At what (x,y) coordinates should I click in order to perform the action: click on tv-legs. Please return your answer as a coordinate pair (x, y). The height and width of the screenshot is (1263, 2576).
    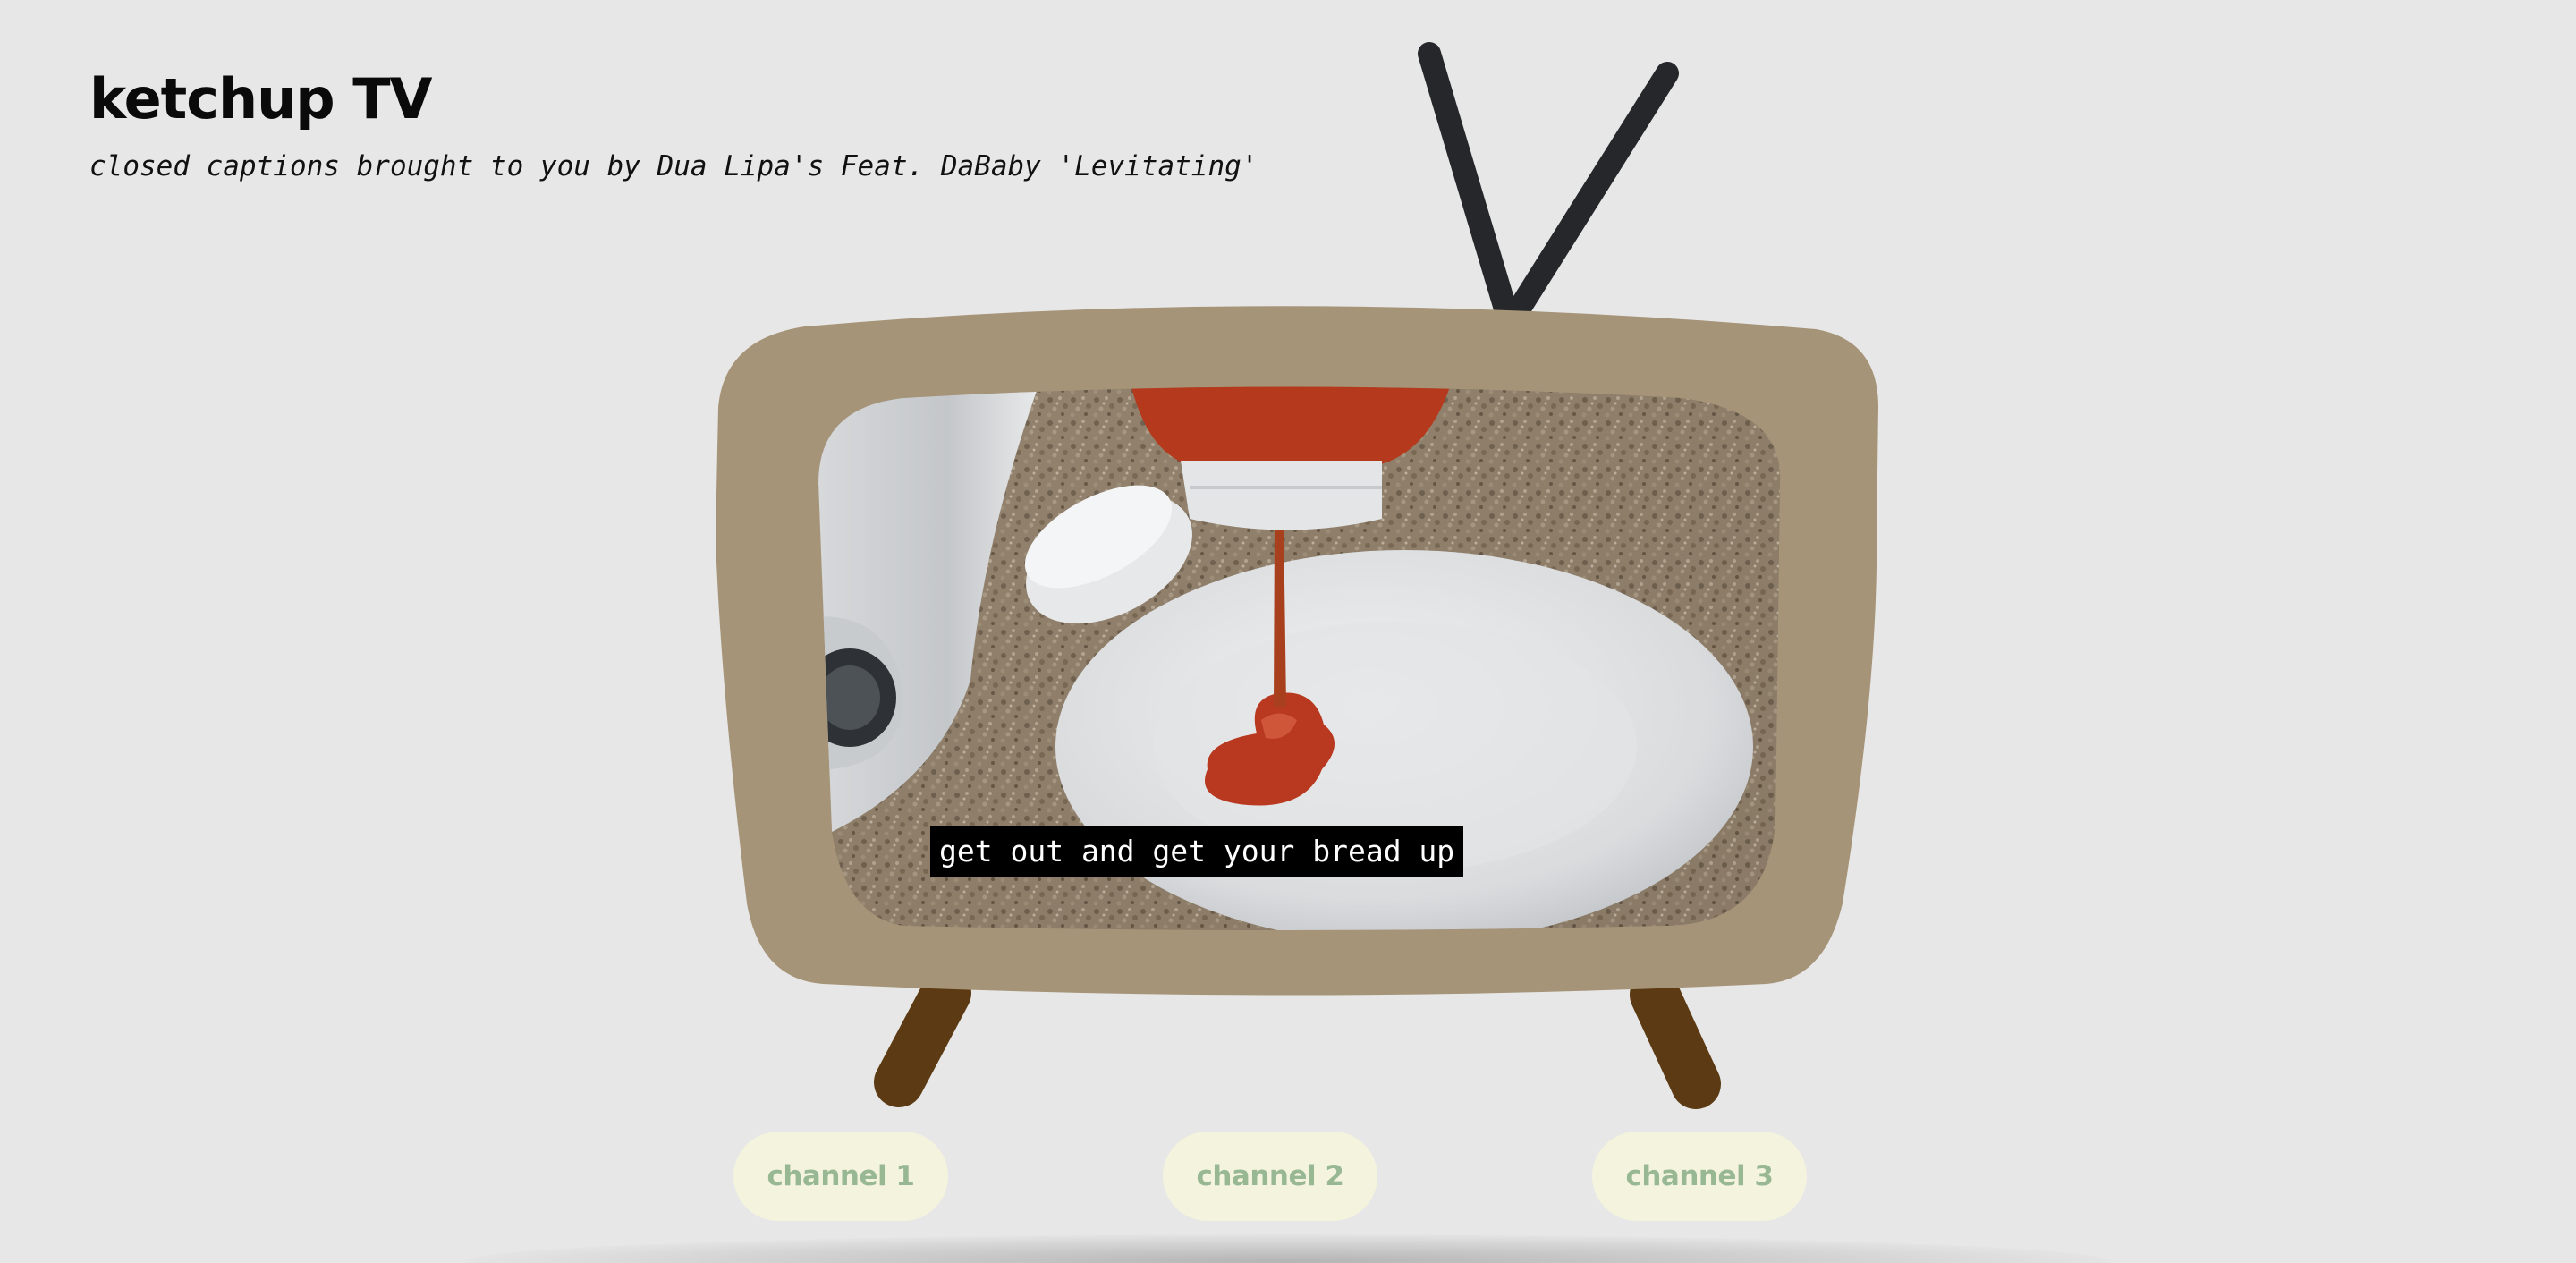
    Looking at the image, I should click on (1297, 1038).